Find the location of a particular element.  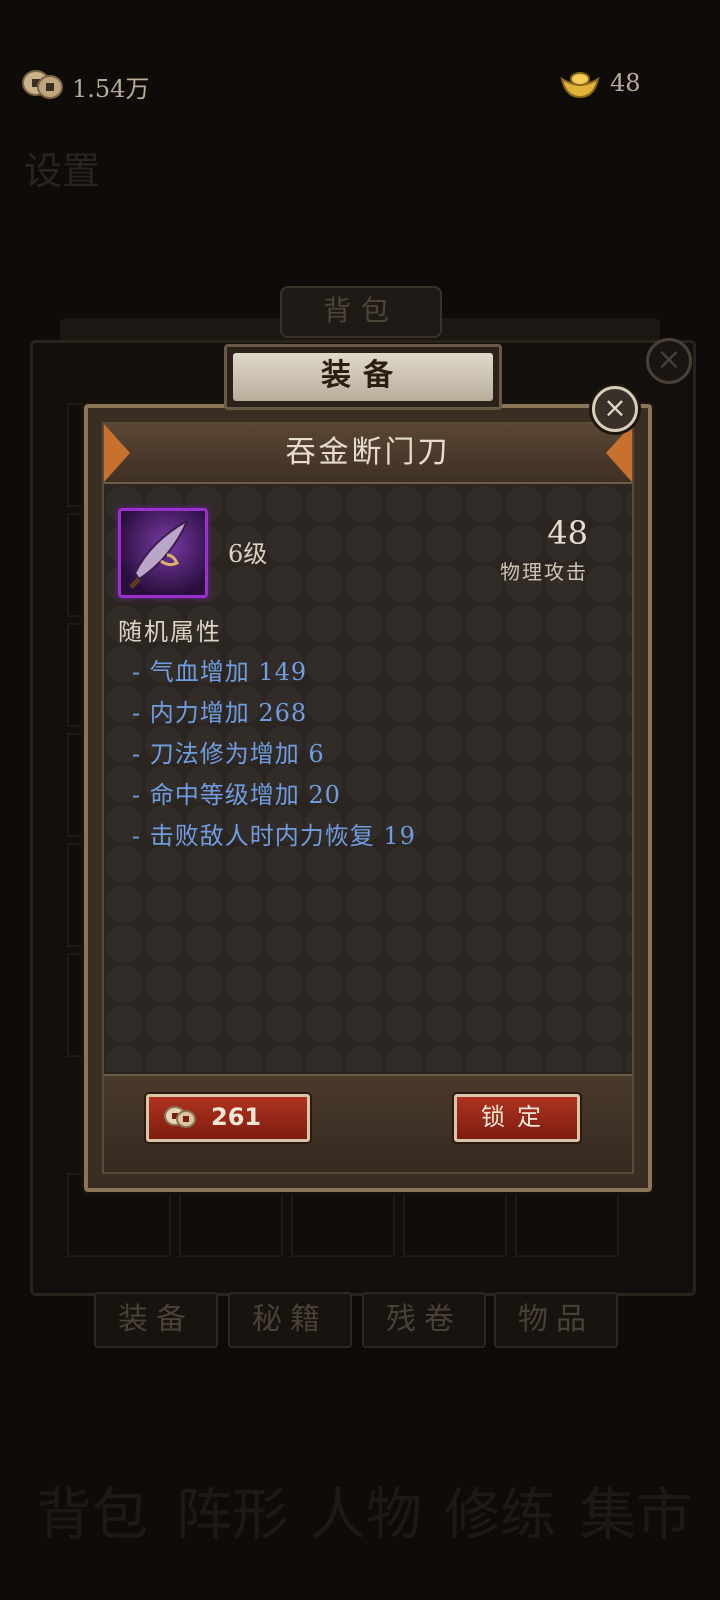

tab-equipment: 装备 is located at coordinates (156, 1320).